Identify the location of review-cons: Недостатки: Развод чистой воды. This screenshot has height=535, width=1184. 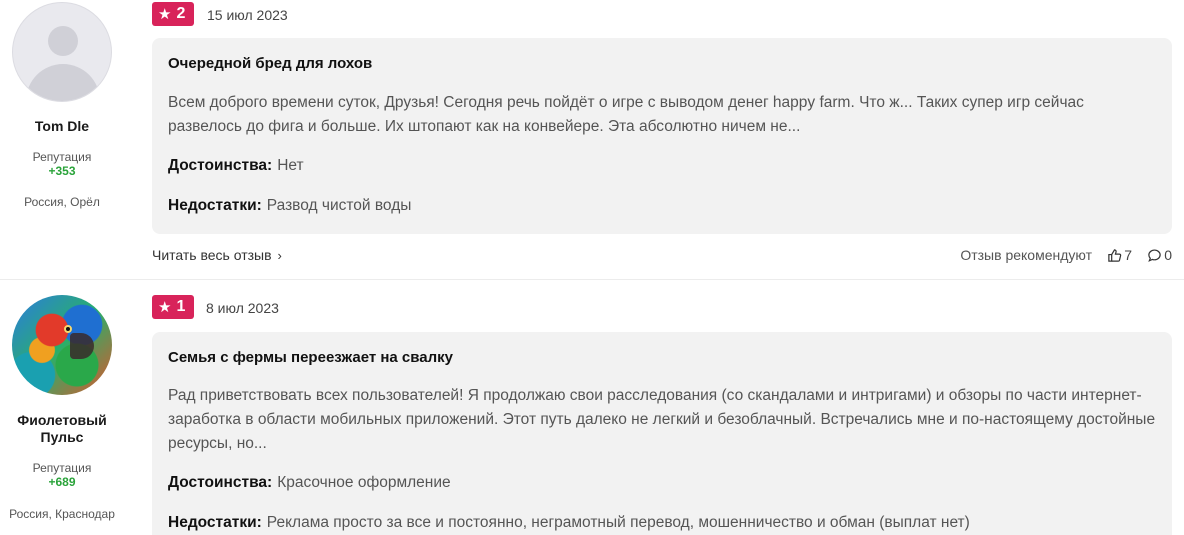
(289, 206).